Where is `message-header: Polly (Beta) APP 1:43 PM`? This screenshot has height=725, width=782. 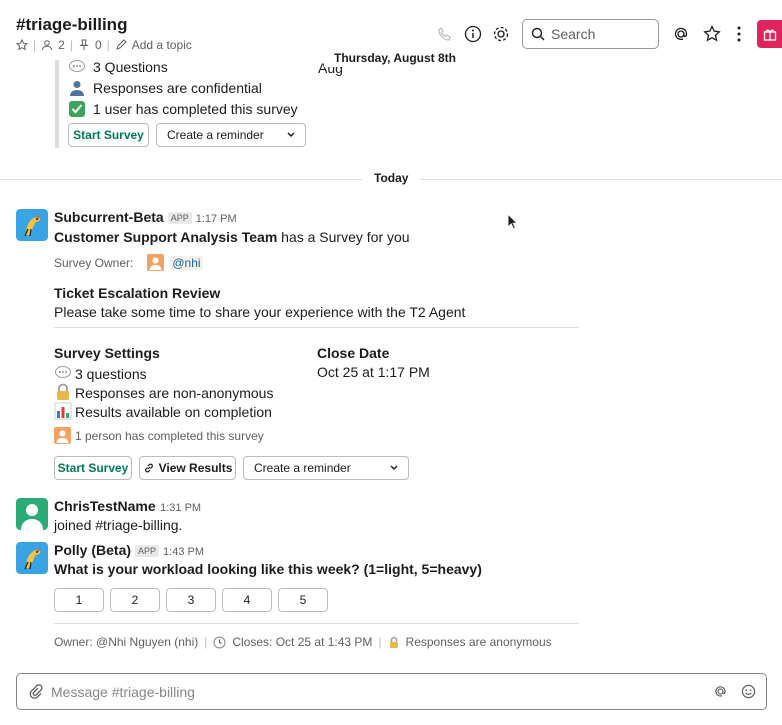 message-header: Polly (Beta) APP 1:43 PM is located at coordinates (129, 551).